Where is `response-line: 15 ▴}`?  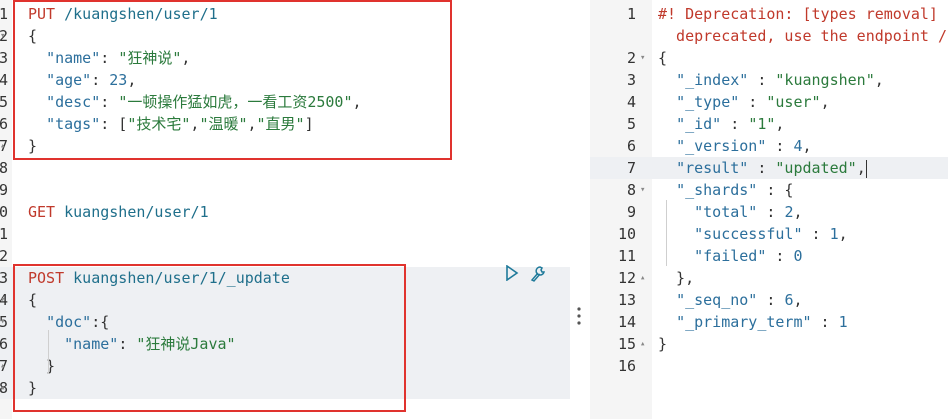 response-line: 15 ▴} is located at coordinates (769, 344).